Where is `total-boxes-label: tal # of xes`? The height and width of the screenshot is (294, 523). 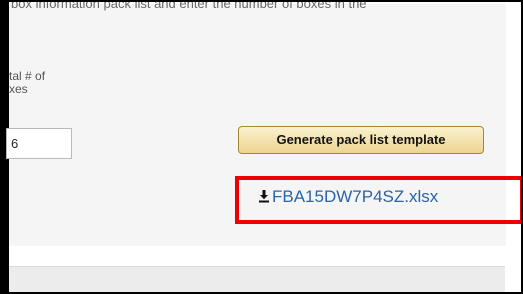
total-boxes-label: tal # of xes is located at coordinates (27, 83).